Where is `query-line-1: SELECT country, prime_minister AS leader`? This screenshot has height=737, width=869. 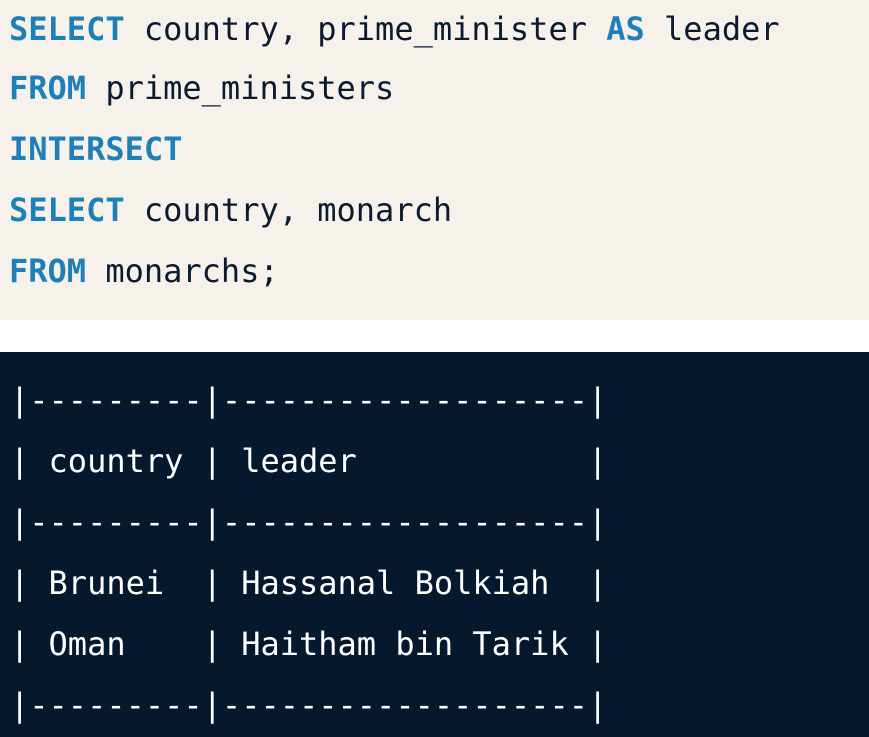 query-line-1: SELECT country, prime_minister AS leader is located at coordinates (439, 29).